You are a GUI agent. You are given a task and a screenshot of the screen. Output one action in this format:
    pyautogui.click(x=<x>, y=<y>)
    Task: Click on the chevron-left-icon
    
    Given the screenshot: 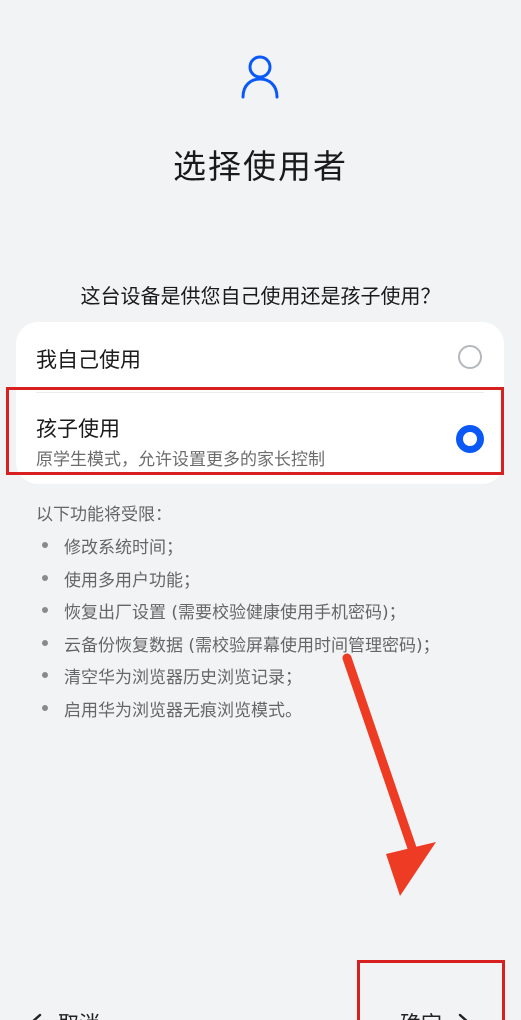 What is the action you would take?
    pyautogui.click(x=37, y=1016)
    